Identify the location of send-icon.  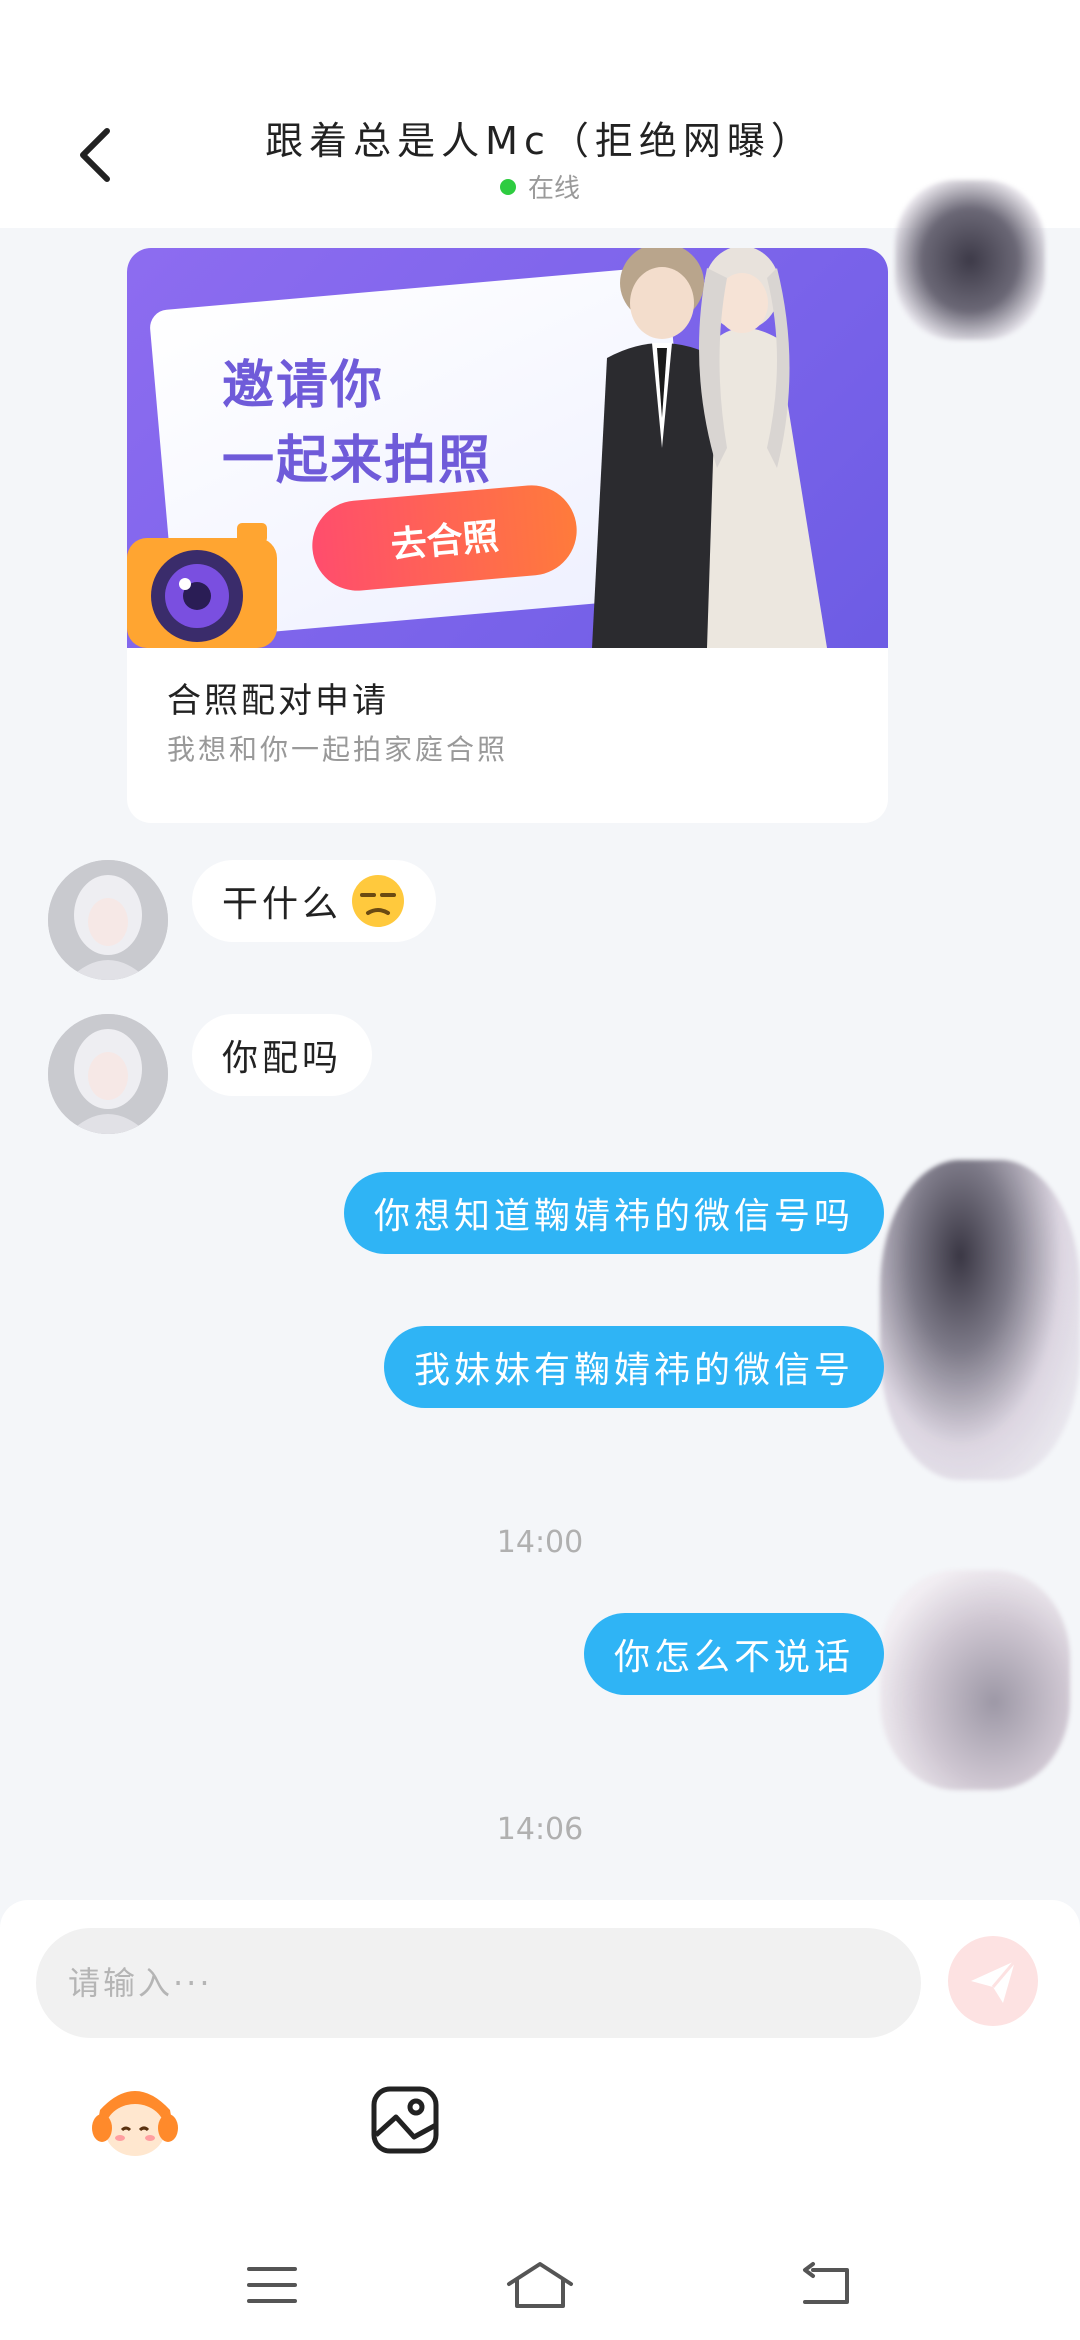
(994, 1981).